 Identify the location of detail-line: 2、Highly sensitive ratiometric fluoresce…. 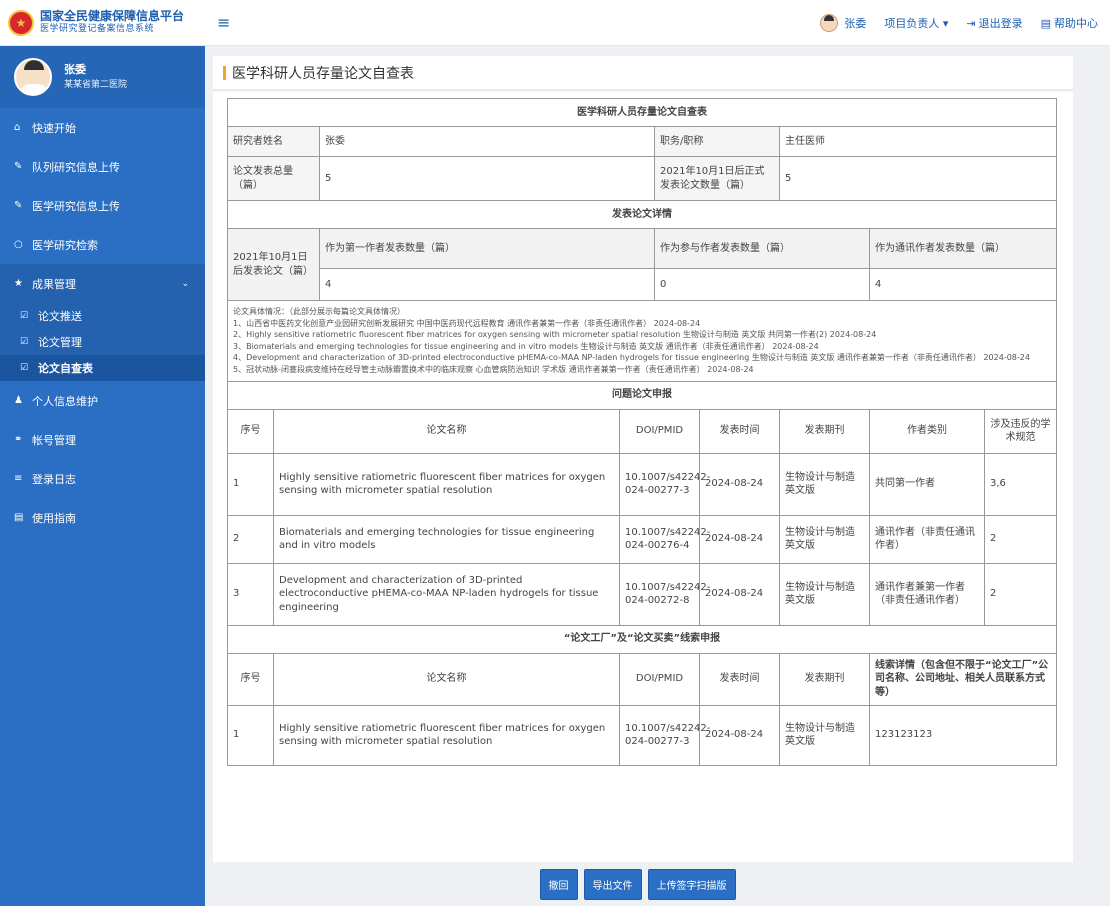
(555, 335).